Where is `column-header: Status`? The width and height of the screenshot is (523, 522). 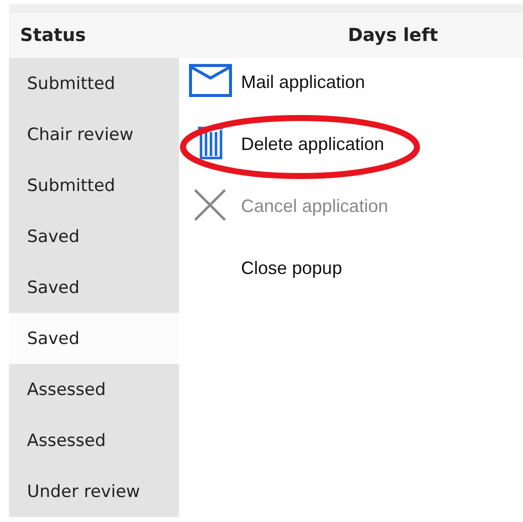
column-header: Status is located at coordinates (53, 35).